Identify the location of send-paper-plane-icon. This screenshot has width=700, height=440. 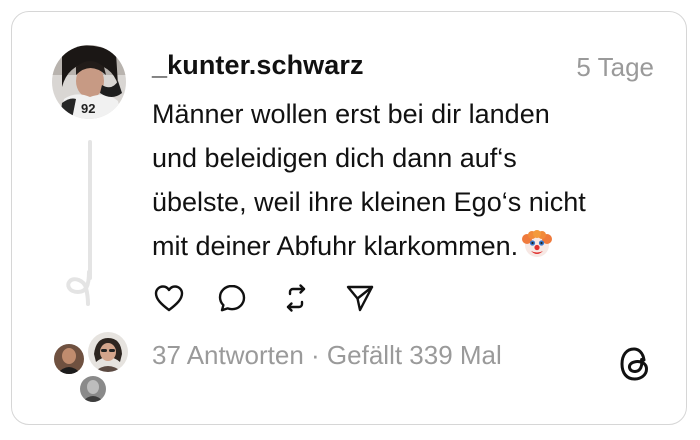
(360, 298).